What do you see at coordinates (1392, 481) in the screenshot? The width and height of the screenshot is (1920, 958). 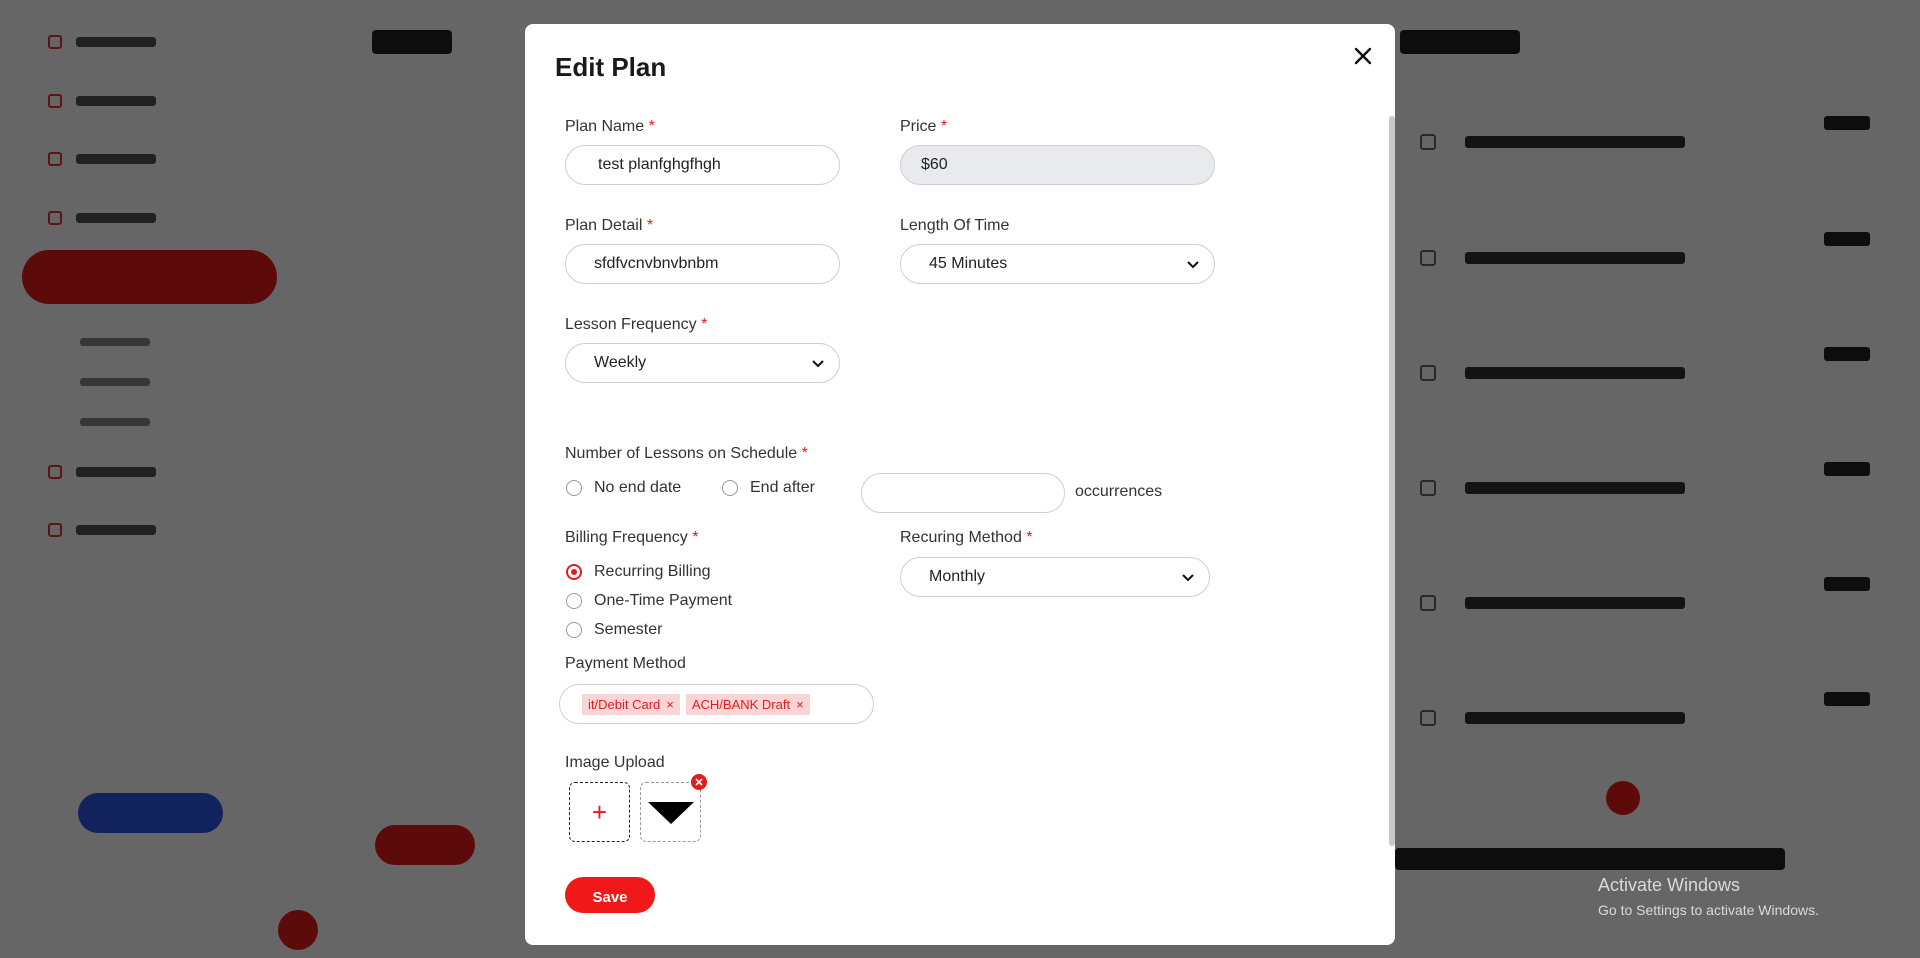 I see `modal-scrollbar` at bounding box center [1392, 481].